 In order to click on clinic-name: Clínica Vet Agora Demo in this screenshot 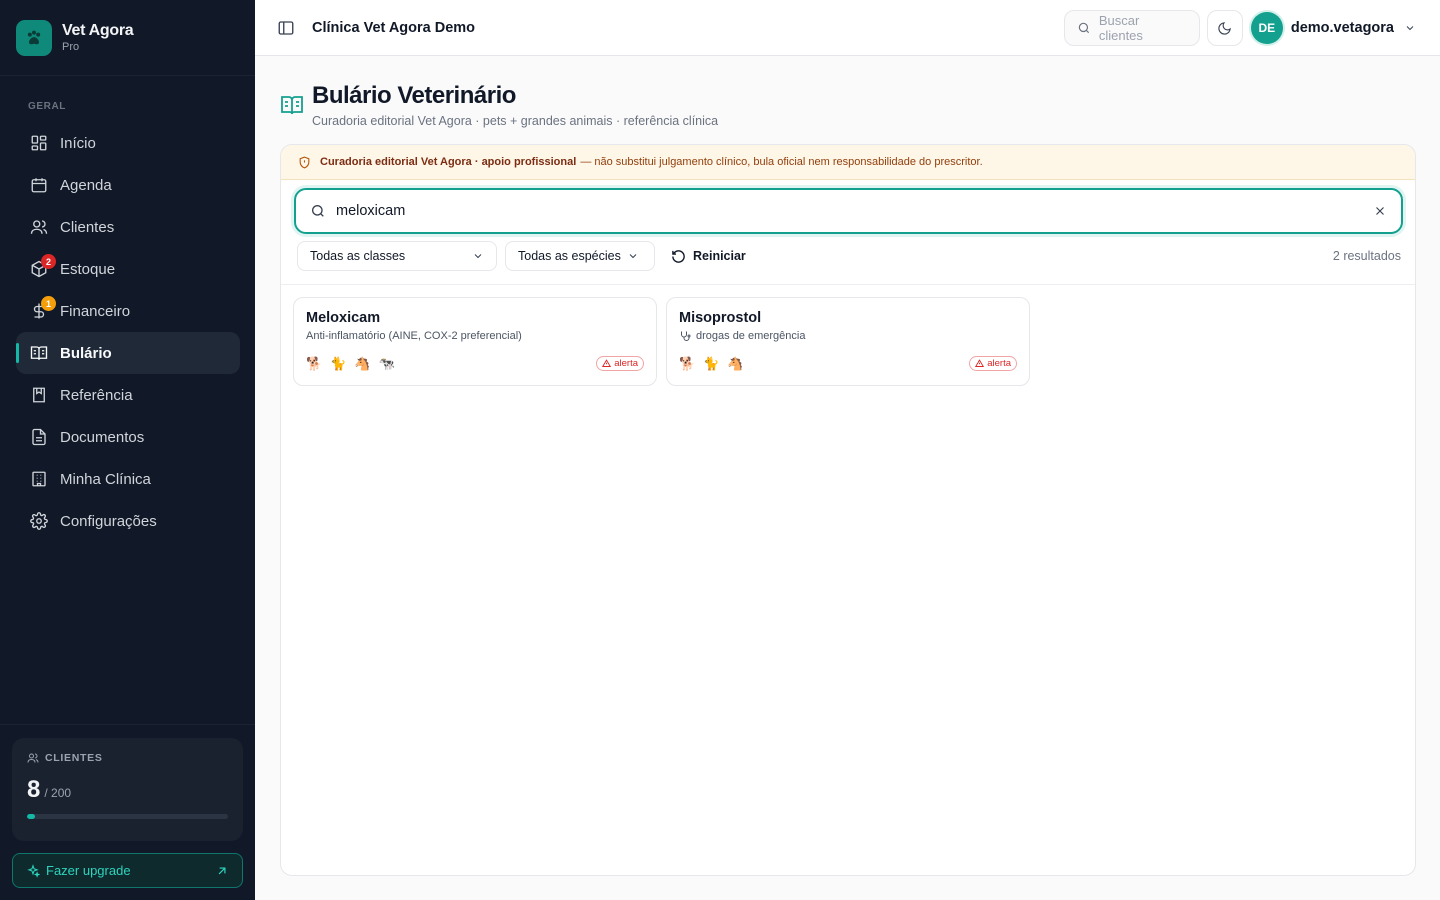, I will do `click(394, 27)`.